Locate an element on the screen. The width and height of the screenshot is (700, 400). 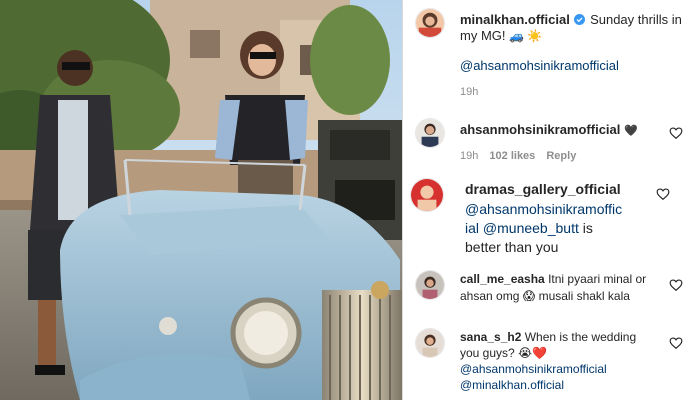
comment-time: 19h is located at coordinates (469, 156).